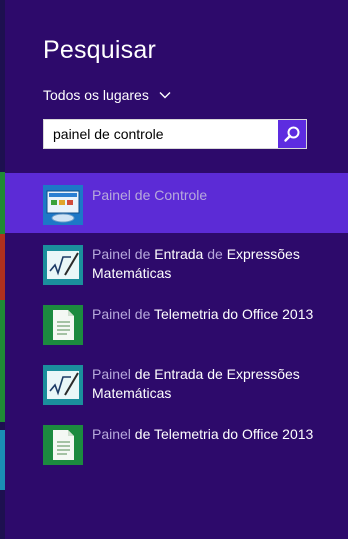 Image resolution: width=348 pixels, height=539 pixels. What do you see at coordinates (150, 195) in the screenshot?
I see `result-match-text: Painel de Controle` at bounding box center [150, 195].